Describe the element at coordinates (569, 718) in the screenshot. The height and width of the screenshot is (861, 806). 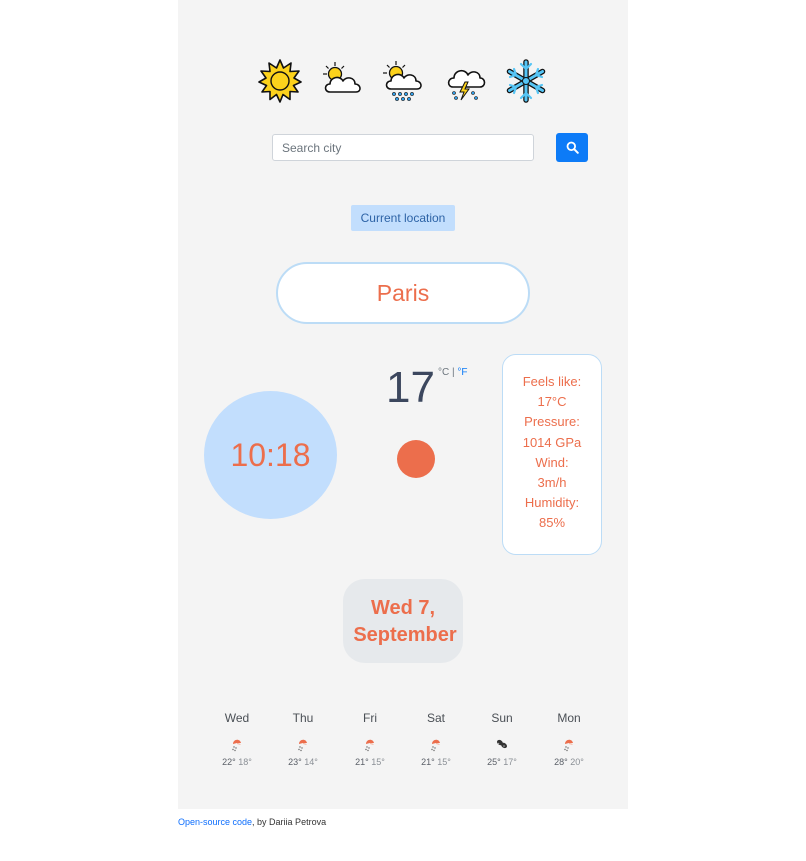
I see `forecast-day-name: Mon` at that location.